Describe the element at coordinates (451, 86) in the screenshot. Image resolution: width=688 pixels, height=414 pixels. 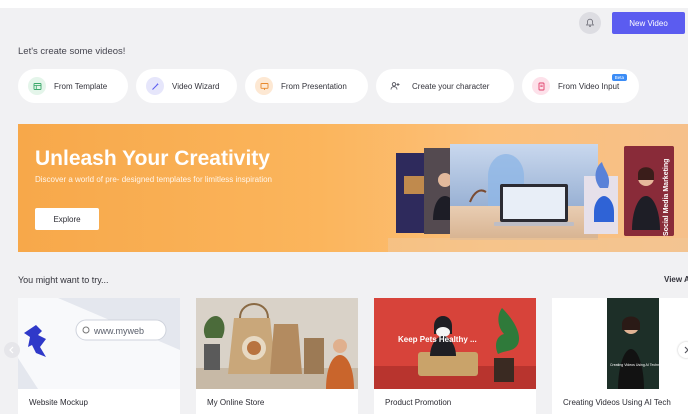
I see `create-character-label: Create your character` at that location.